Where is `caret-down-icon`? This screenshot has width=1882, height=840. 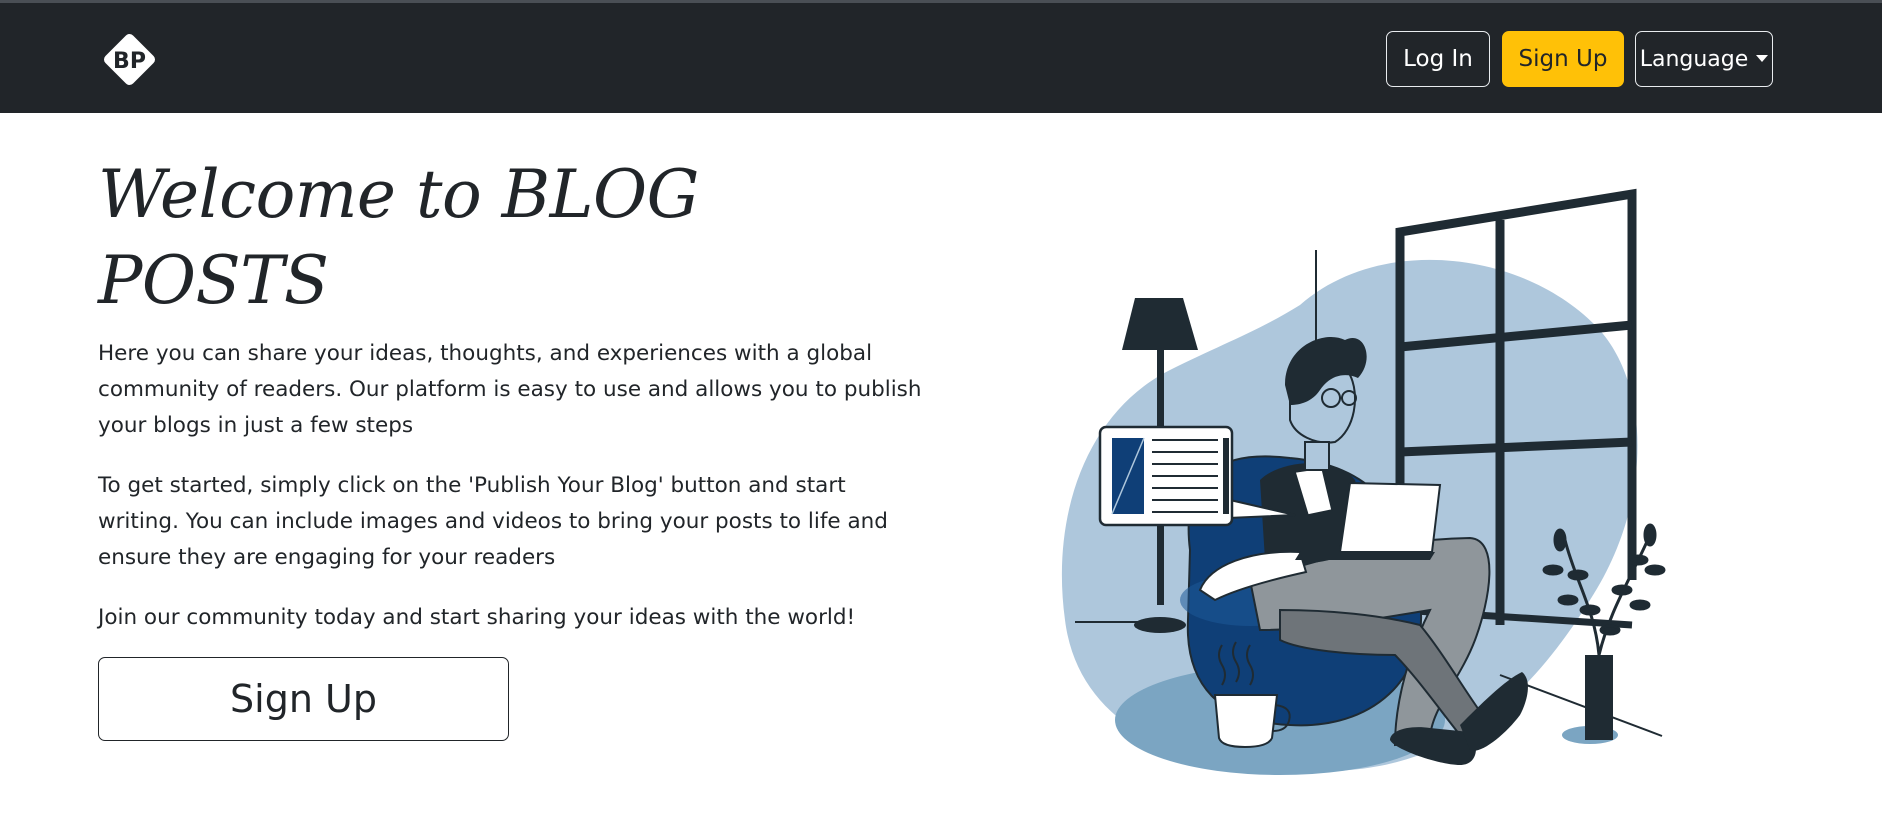 caret-down-icon is located at coordinates (1762, 58).